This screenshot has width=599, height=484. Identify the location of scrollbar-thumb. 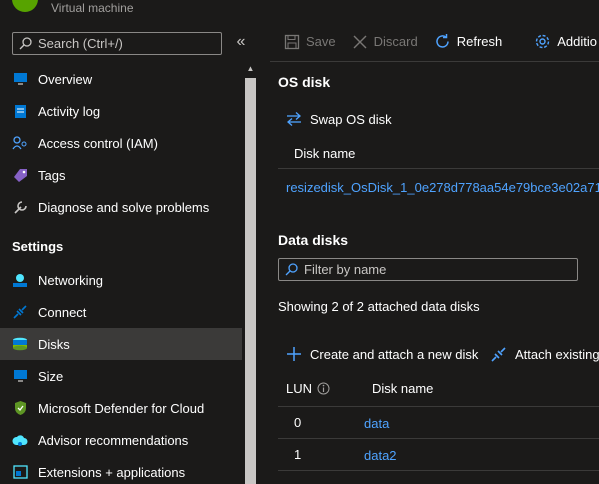
(250, 281).